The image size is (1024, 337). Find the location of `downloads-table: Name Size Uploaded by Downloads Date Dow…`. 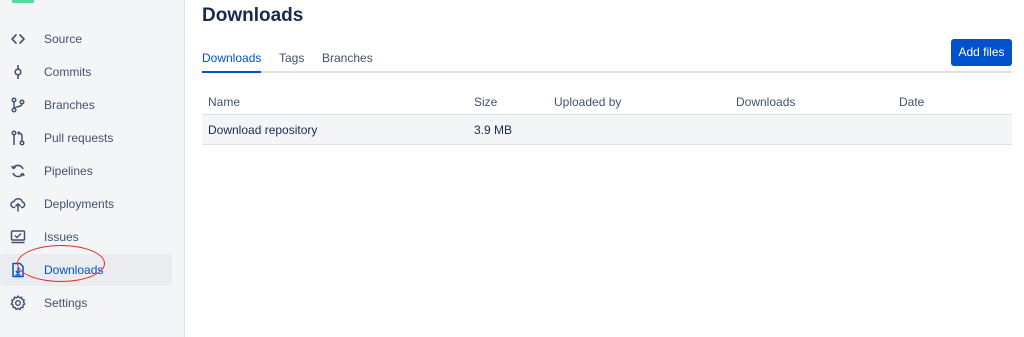

downloads-table: Name Size Uploaded by Downloads Date Dow… is located at coordinates (607, 116).